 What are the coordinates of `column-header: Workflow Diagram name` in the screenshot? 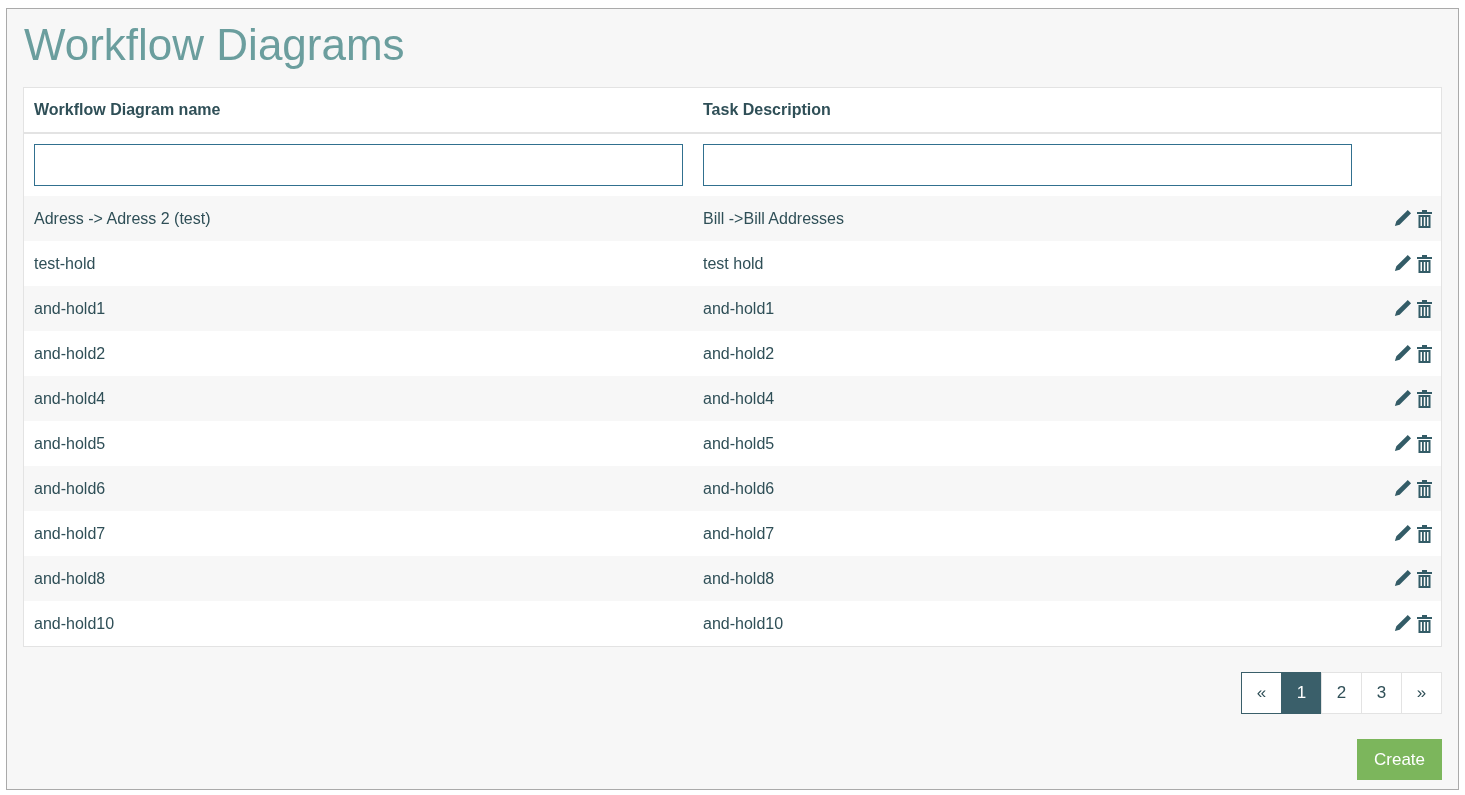 It's located at (127, 110).